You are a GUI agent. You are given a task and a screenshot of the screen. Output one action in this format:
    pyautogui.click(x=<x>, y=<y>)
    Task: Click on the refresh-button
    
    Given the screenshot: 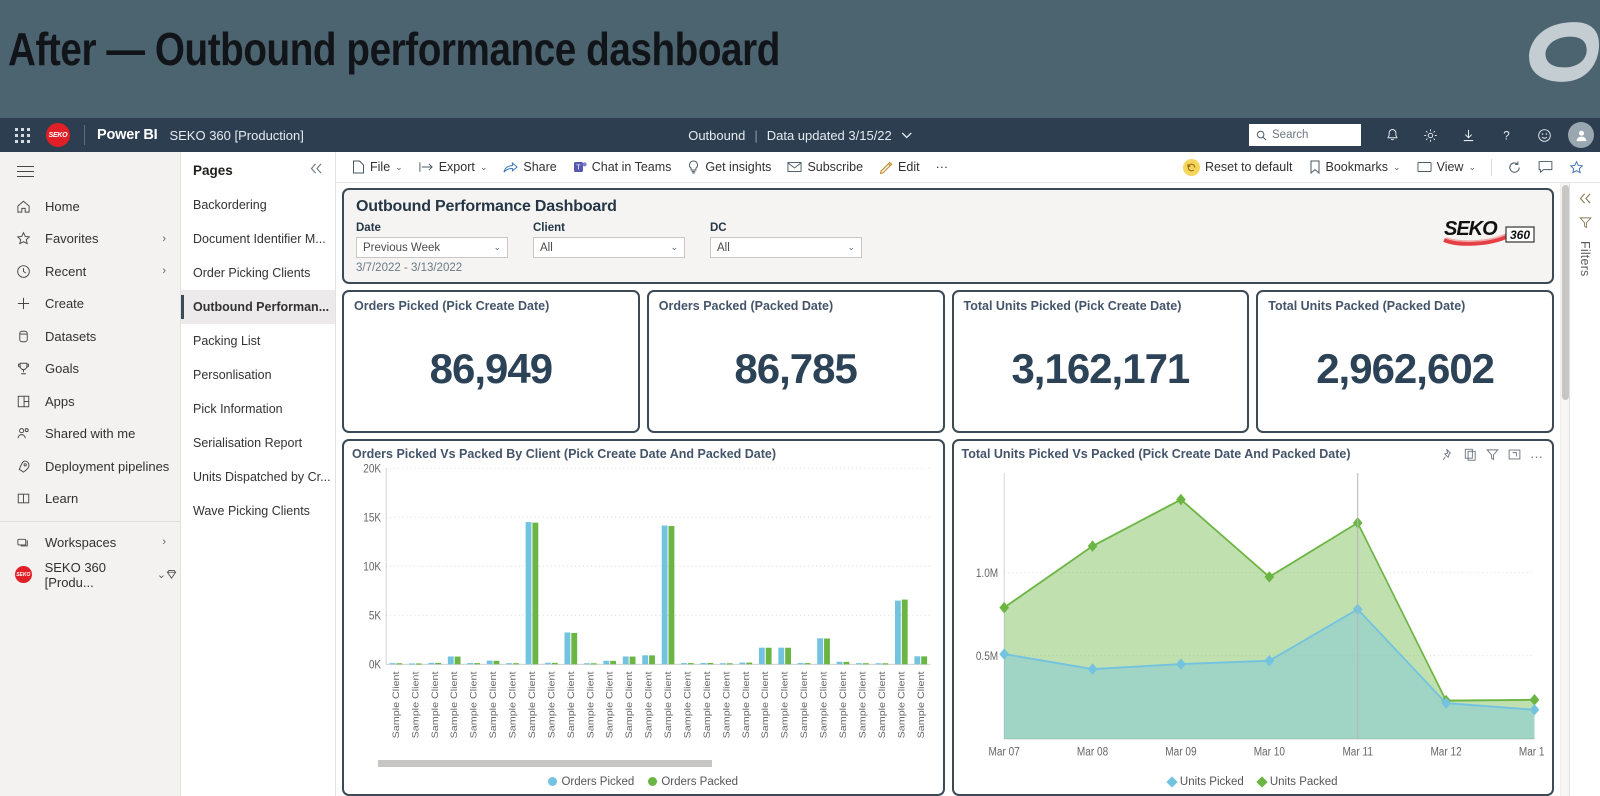 What is the action you would take?
    pyautogui.click(x=1514, y=167)
    